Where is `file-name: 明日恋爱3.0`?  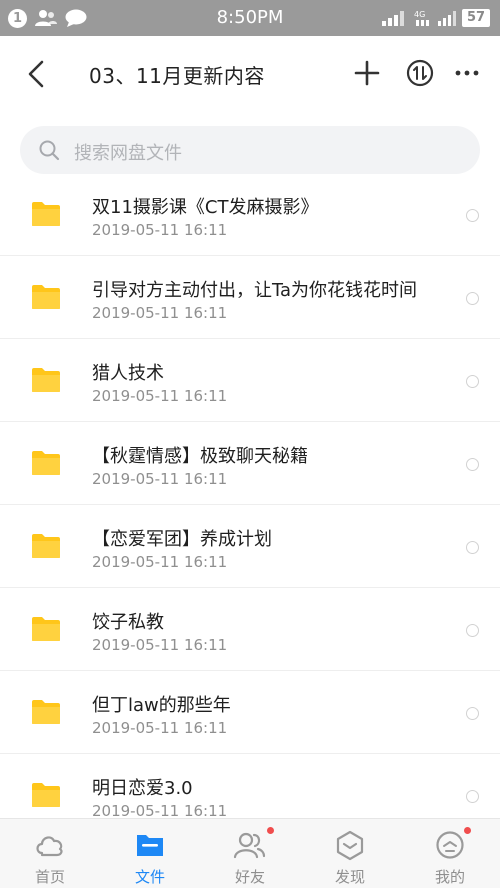 file-name: 明日恋爱3.0 is located at coordinates (142, 788).